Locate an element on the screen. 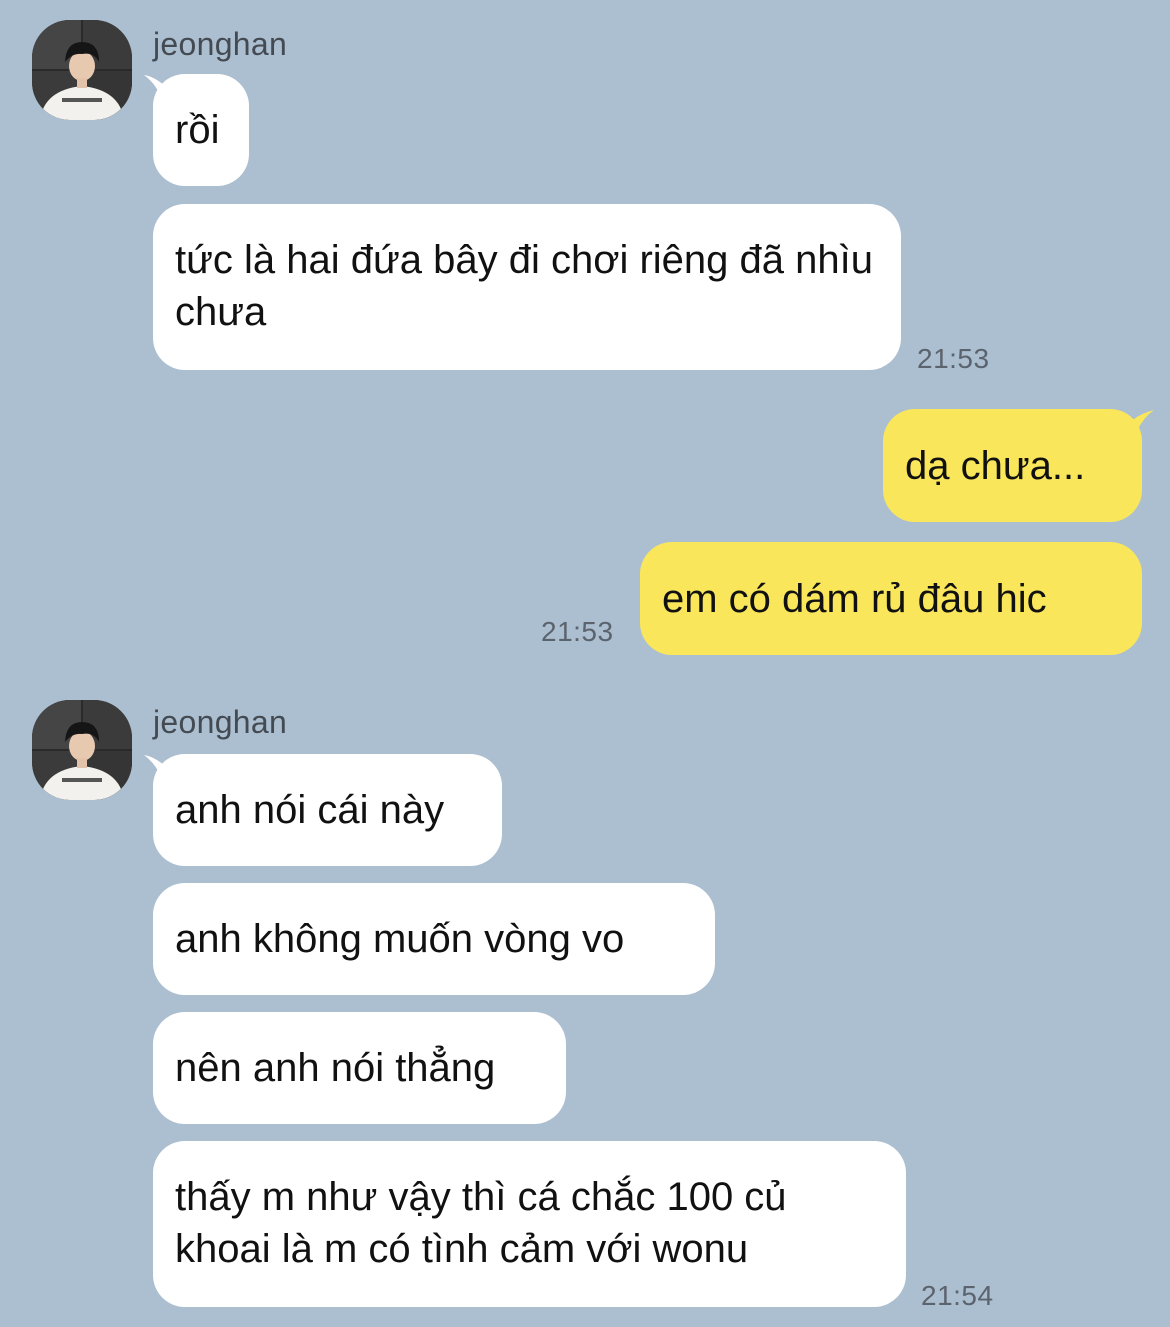  incoming-message-bubble: rồi is located at coordinates (201, 130).